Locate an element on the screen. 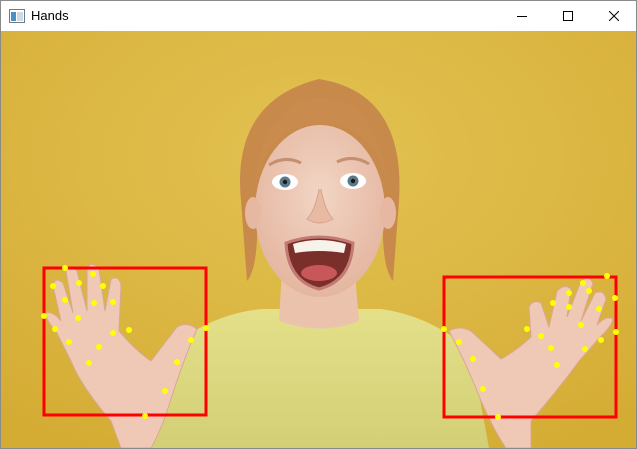 The width and height of the screenshot is (637, 449). maximize-icon is located at coordinates (568, 16).